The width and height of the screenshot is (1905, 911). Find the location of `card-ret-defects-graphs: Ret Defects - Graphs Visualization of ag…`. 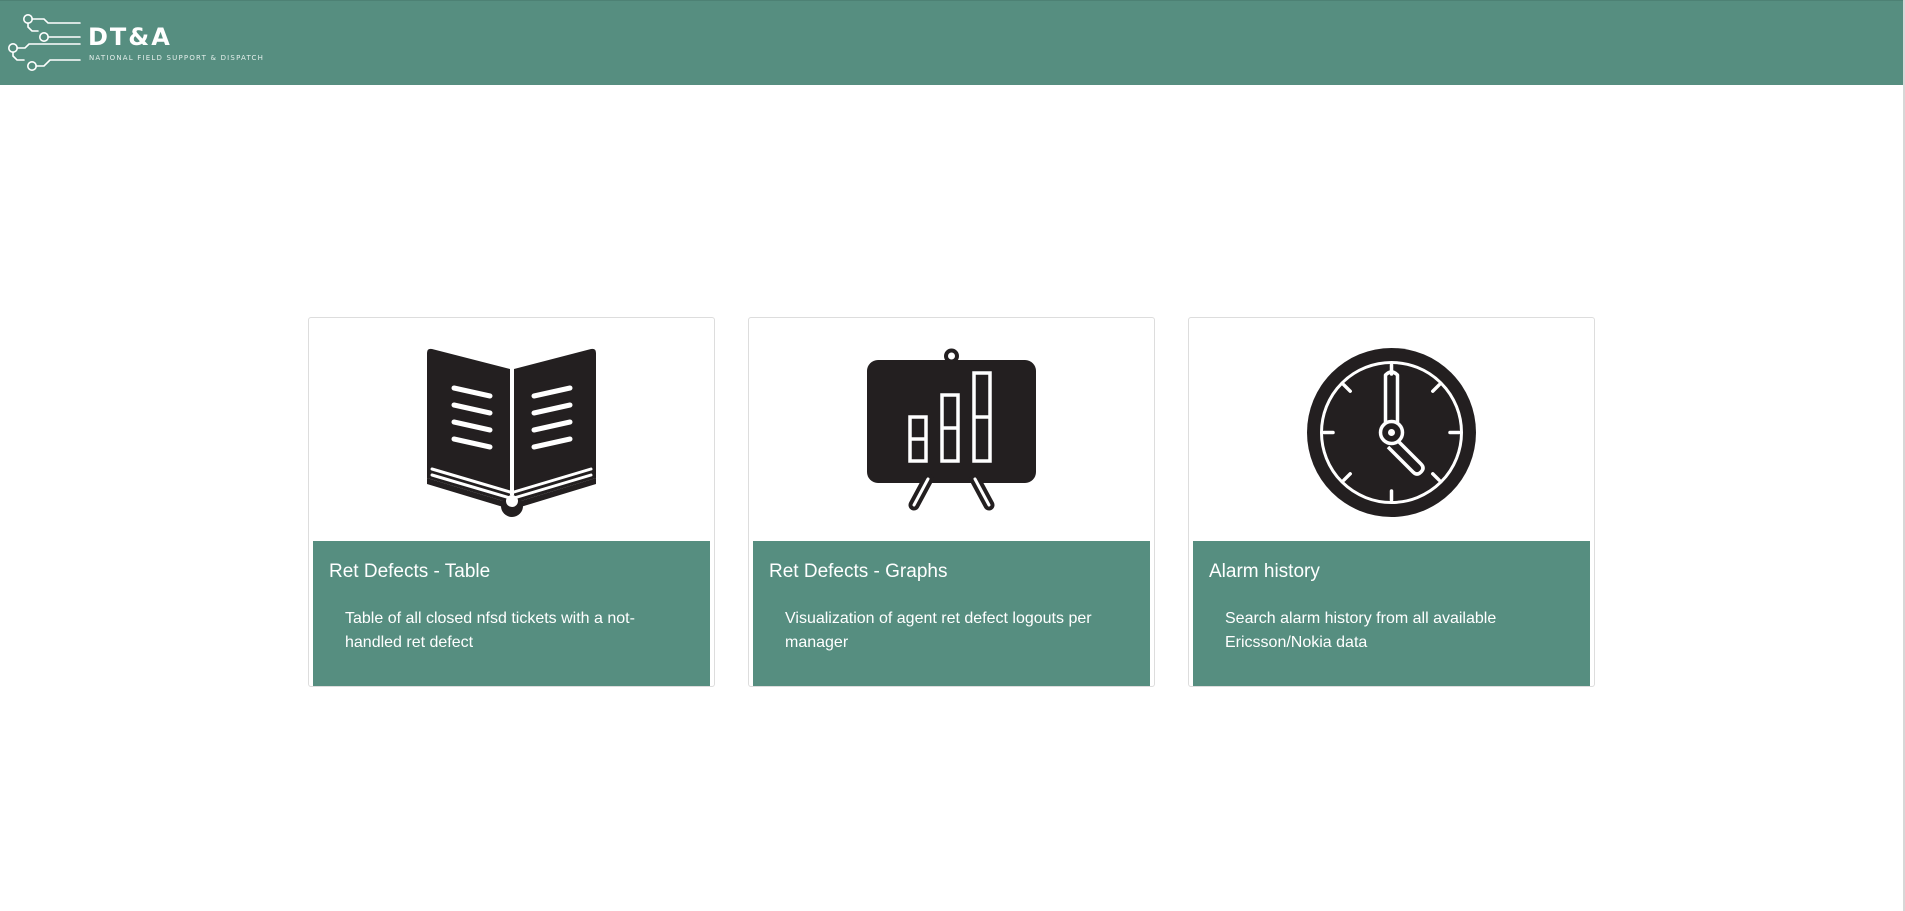

card-ret-defects-graphs: Ret Defects - Graphs Visualization of ag… is located at coordinates (951, 502).